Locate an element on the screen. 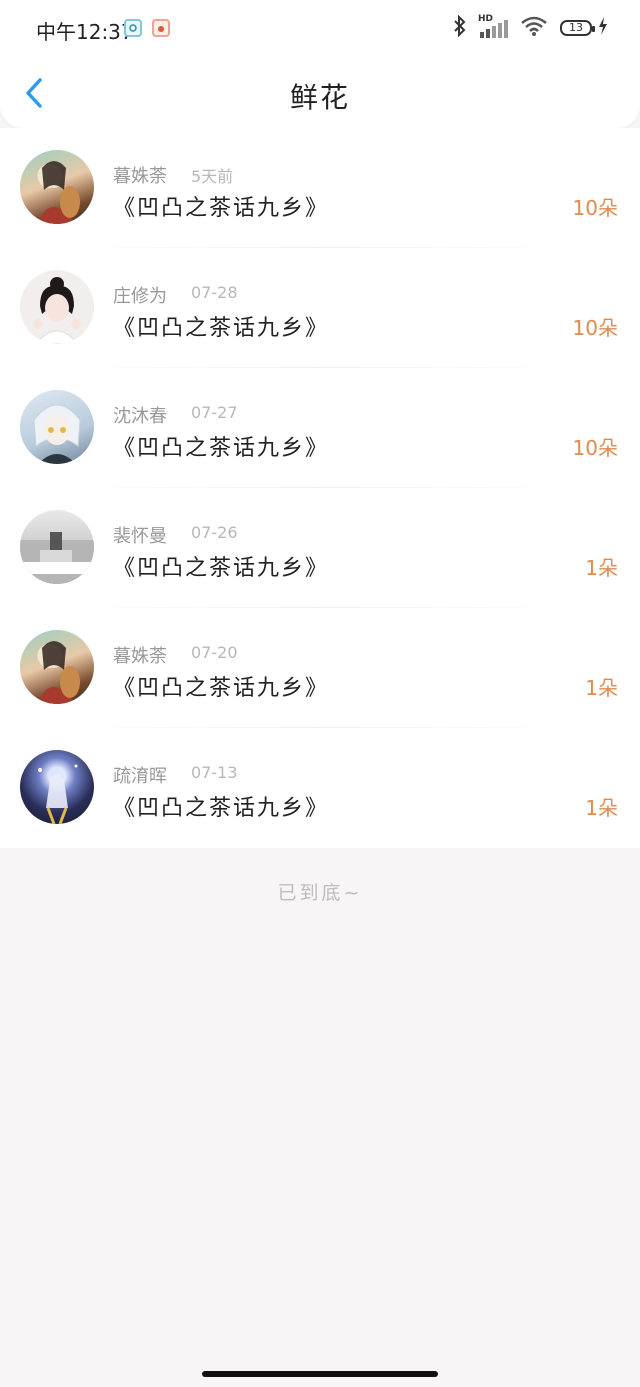 The width and height of the screenshot is (640, 1387). post-date: 07-27 is located at coordinates (214, 412).